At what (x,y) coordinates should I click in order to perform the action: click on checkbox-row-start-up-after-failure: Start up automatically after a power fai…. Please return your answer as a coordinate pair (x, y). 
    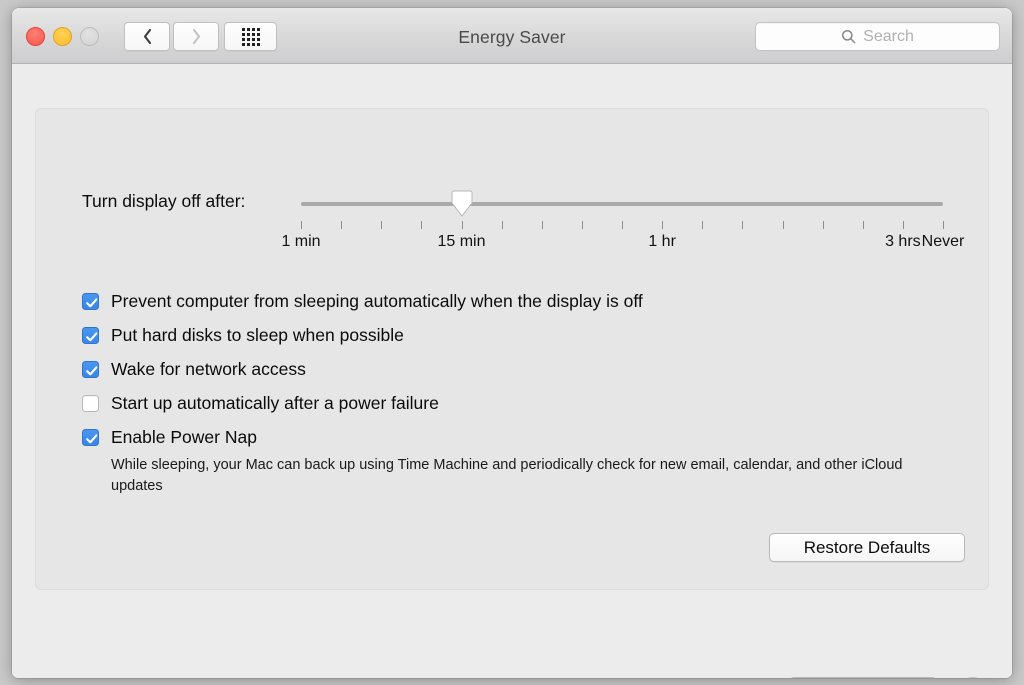
    Looking at the image, I should click on (522, 408).